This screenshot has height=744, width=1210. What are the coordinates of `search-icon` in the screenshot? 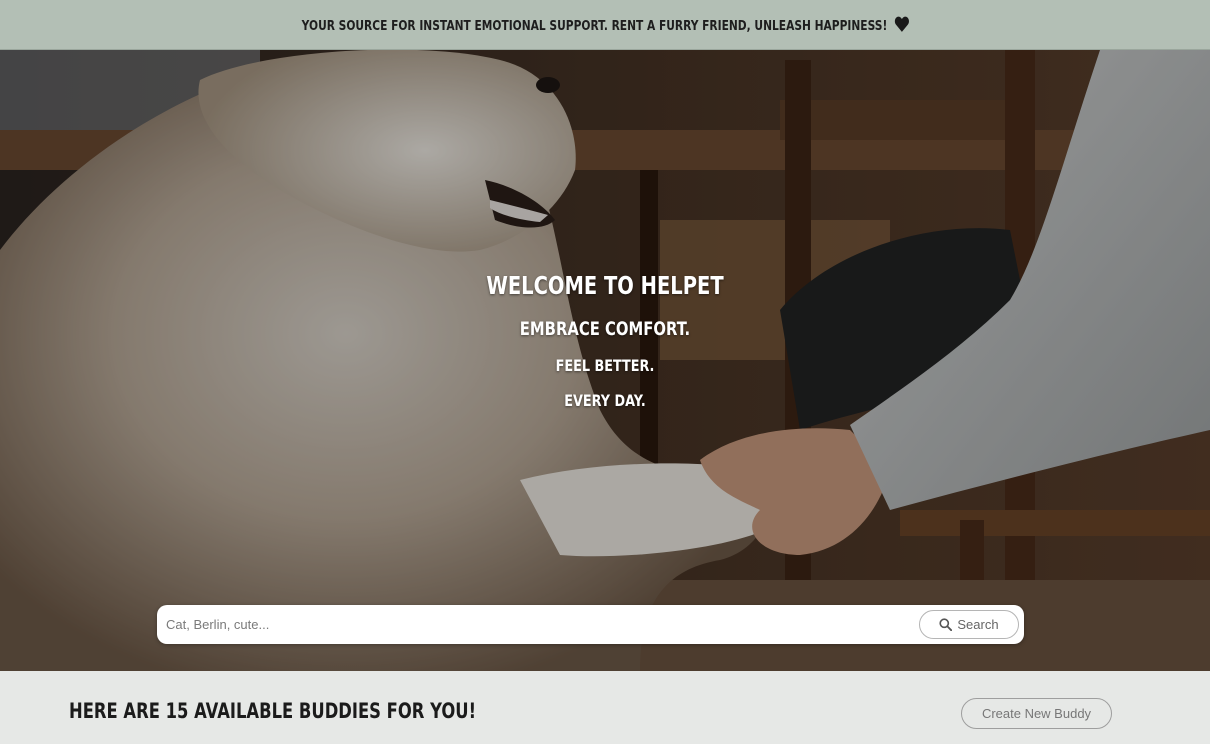 It's located at (946, 624).